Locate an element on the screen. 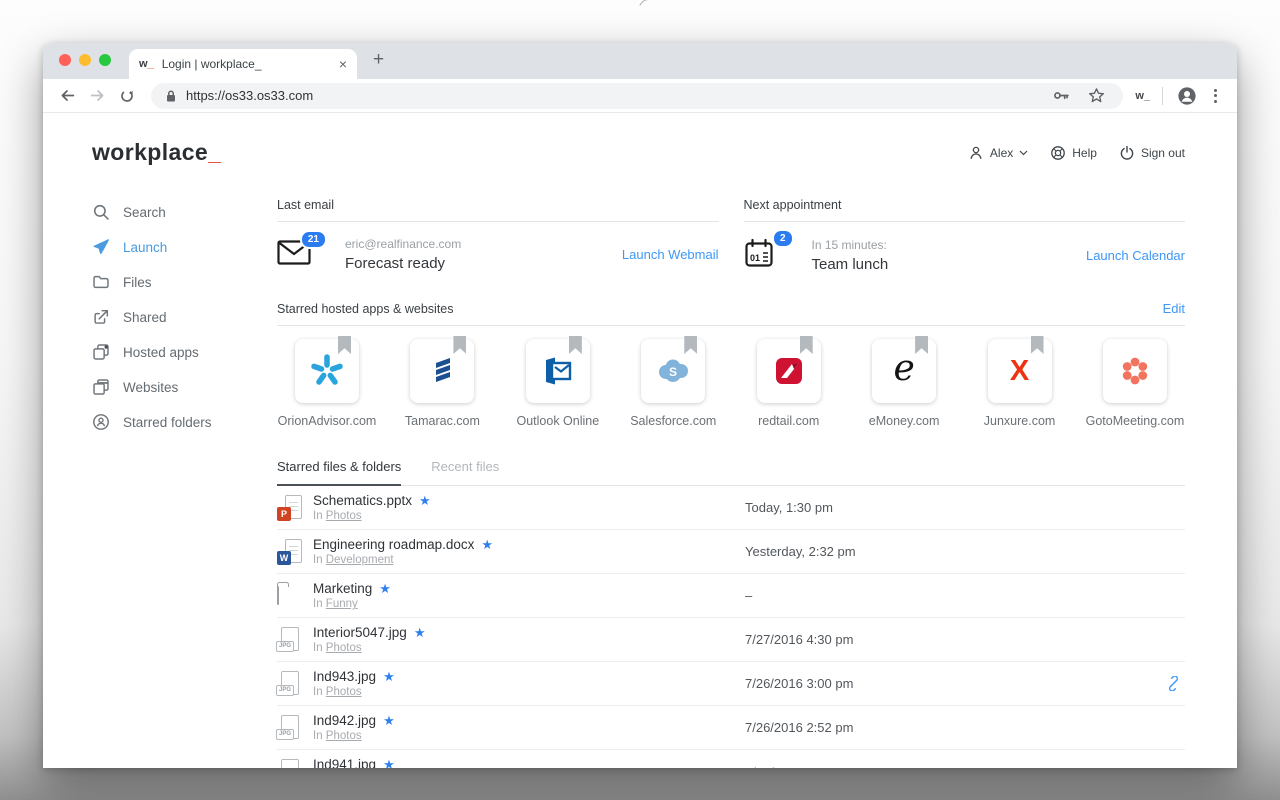  close-window-button is located at coordinates (65, 60).